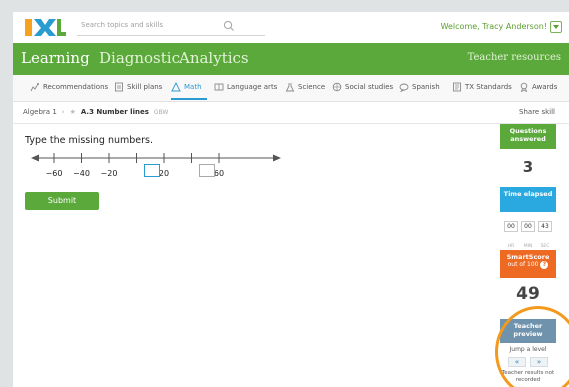 The image size is (569, 387). Describe the element at coordinates (189, 99) in the screenshot. I see `active-tab-underline` at that location.